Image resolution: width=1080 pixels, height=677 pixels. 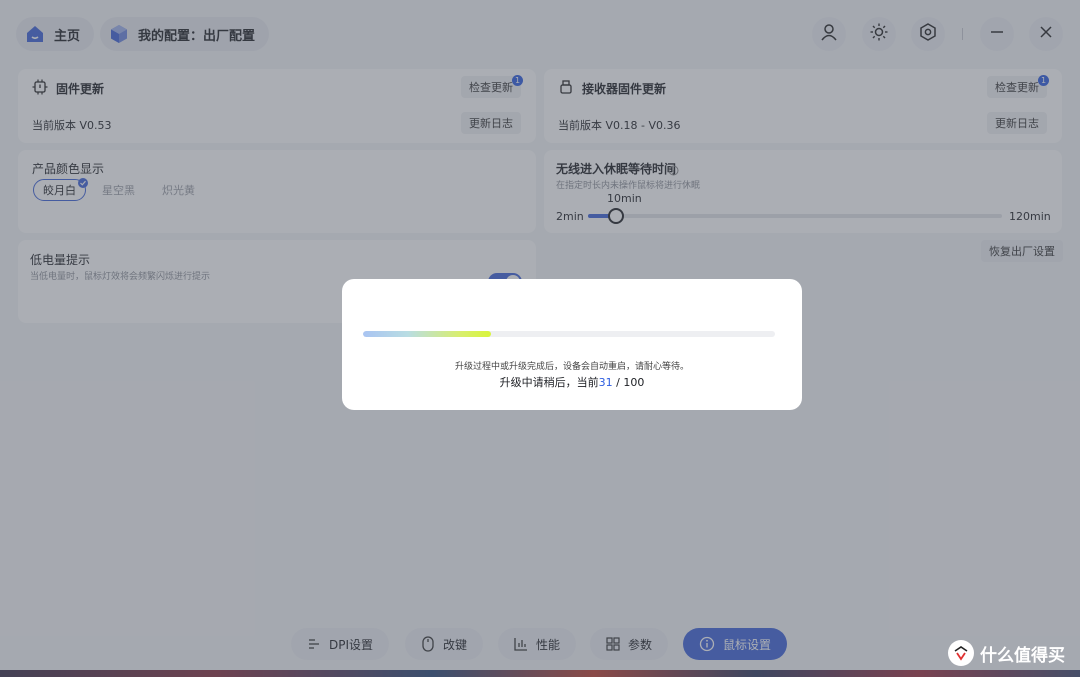 I want to click on watermark-name: 什么值得买, so click(x=1022, y=655).